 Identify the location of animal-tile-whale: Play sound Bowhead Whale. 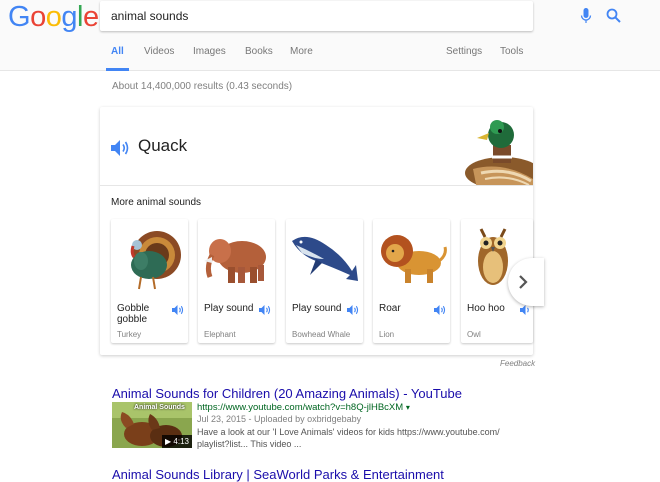
(324, 281).